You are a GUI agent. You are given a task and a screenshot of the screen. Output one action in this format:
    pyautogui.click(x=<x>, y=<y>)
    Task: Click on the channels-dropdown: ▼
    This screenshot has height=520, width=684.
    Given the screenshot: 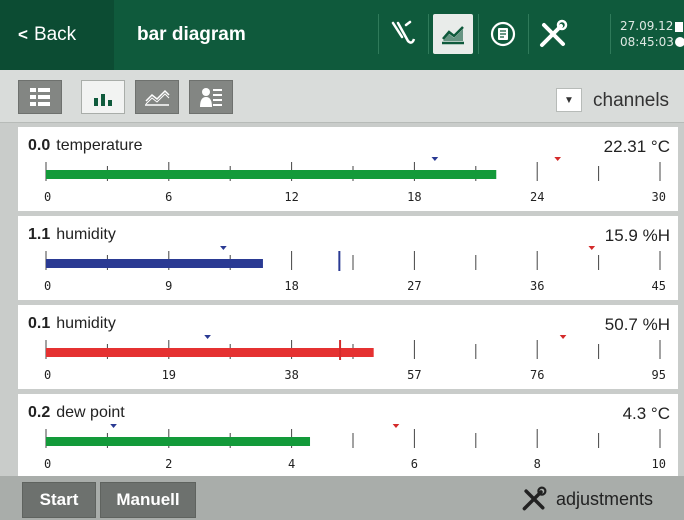 What is the action you would take?
    pyautogui.click(x=569, y=100)
    